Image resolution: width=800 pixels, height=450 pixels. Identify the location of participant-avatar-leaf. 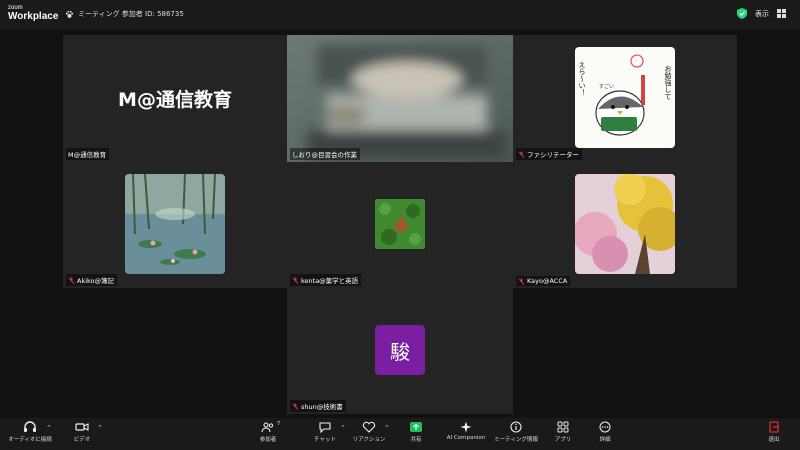
(400, 224).